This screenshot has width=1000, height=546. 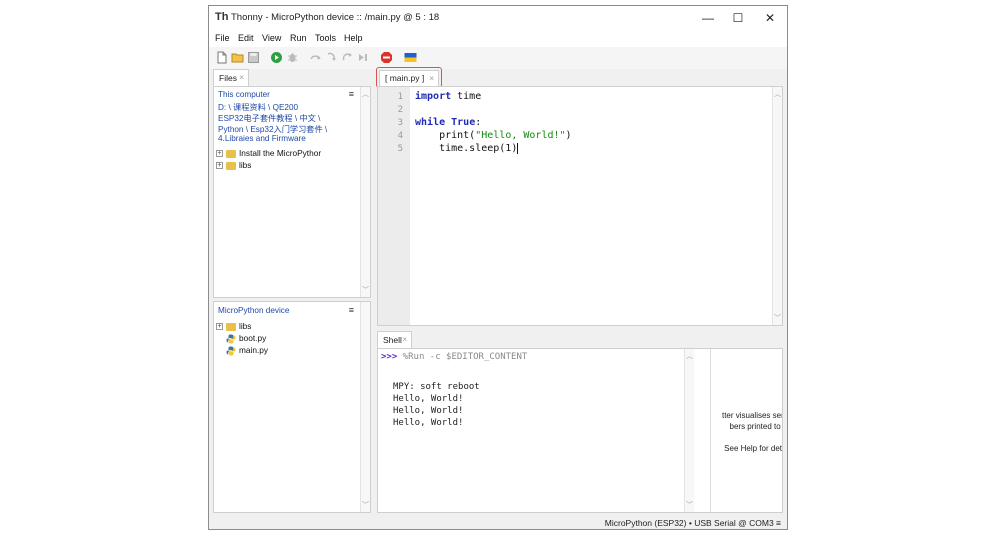 What do you see at coordinates (568, 135) in the screenshot?
I see `code-text: )` at bounding box center [568, 135].